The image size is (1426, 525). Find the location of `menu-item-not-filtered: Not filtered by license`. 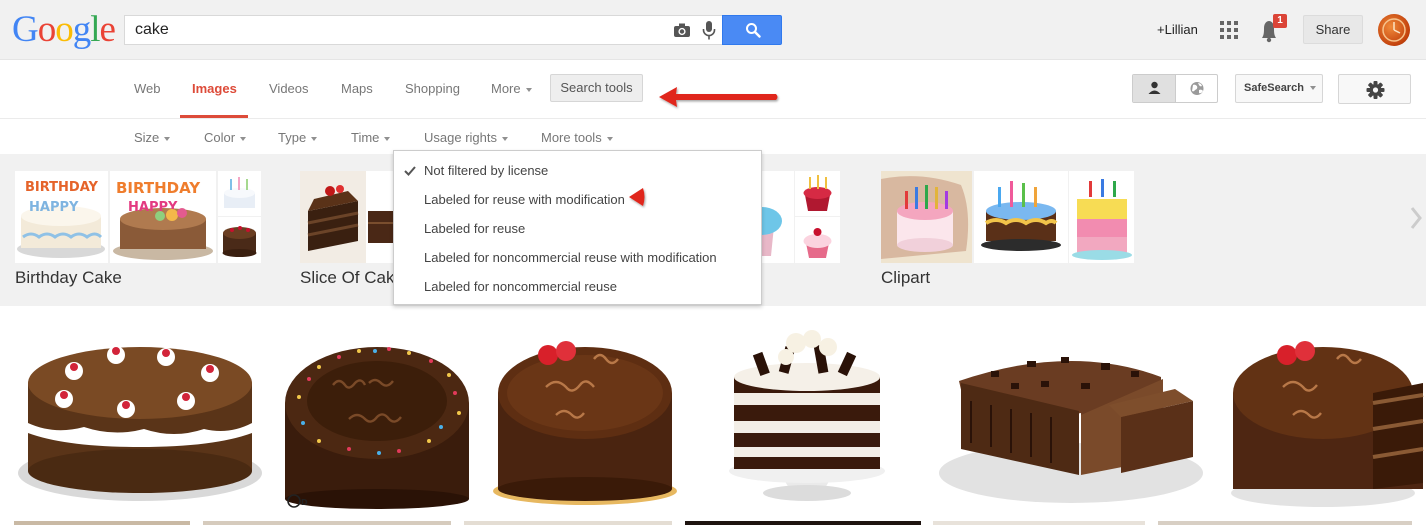

menu-item-not-filtered: Not filtered by license is located at coordinates (486, 170).